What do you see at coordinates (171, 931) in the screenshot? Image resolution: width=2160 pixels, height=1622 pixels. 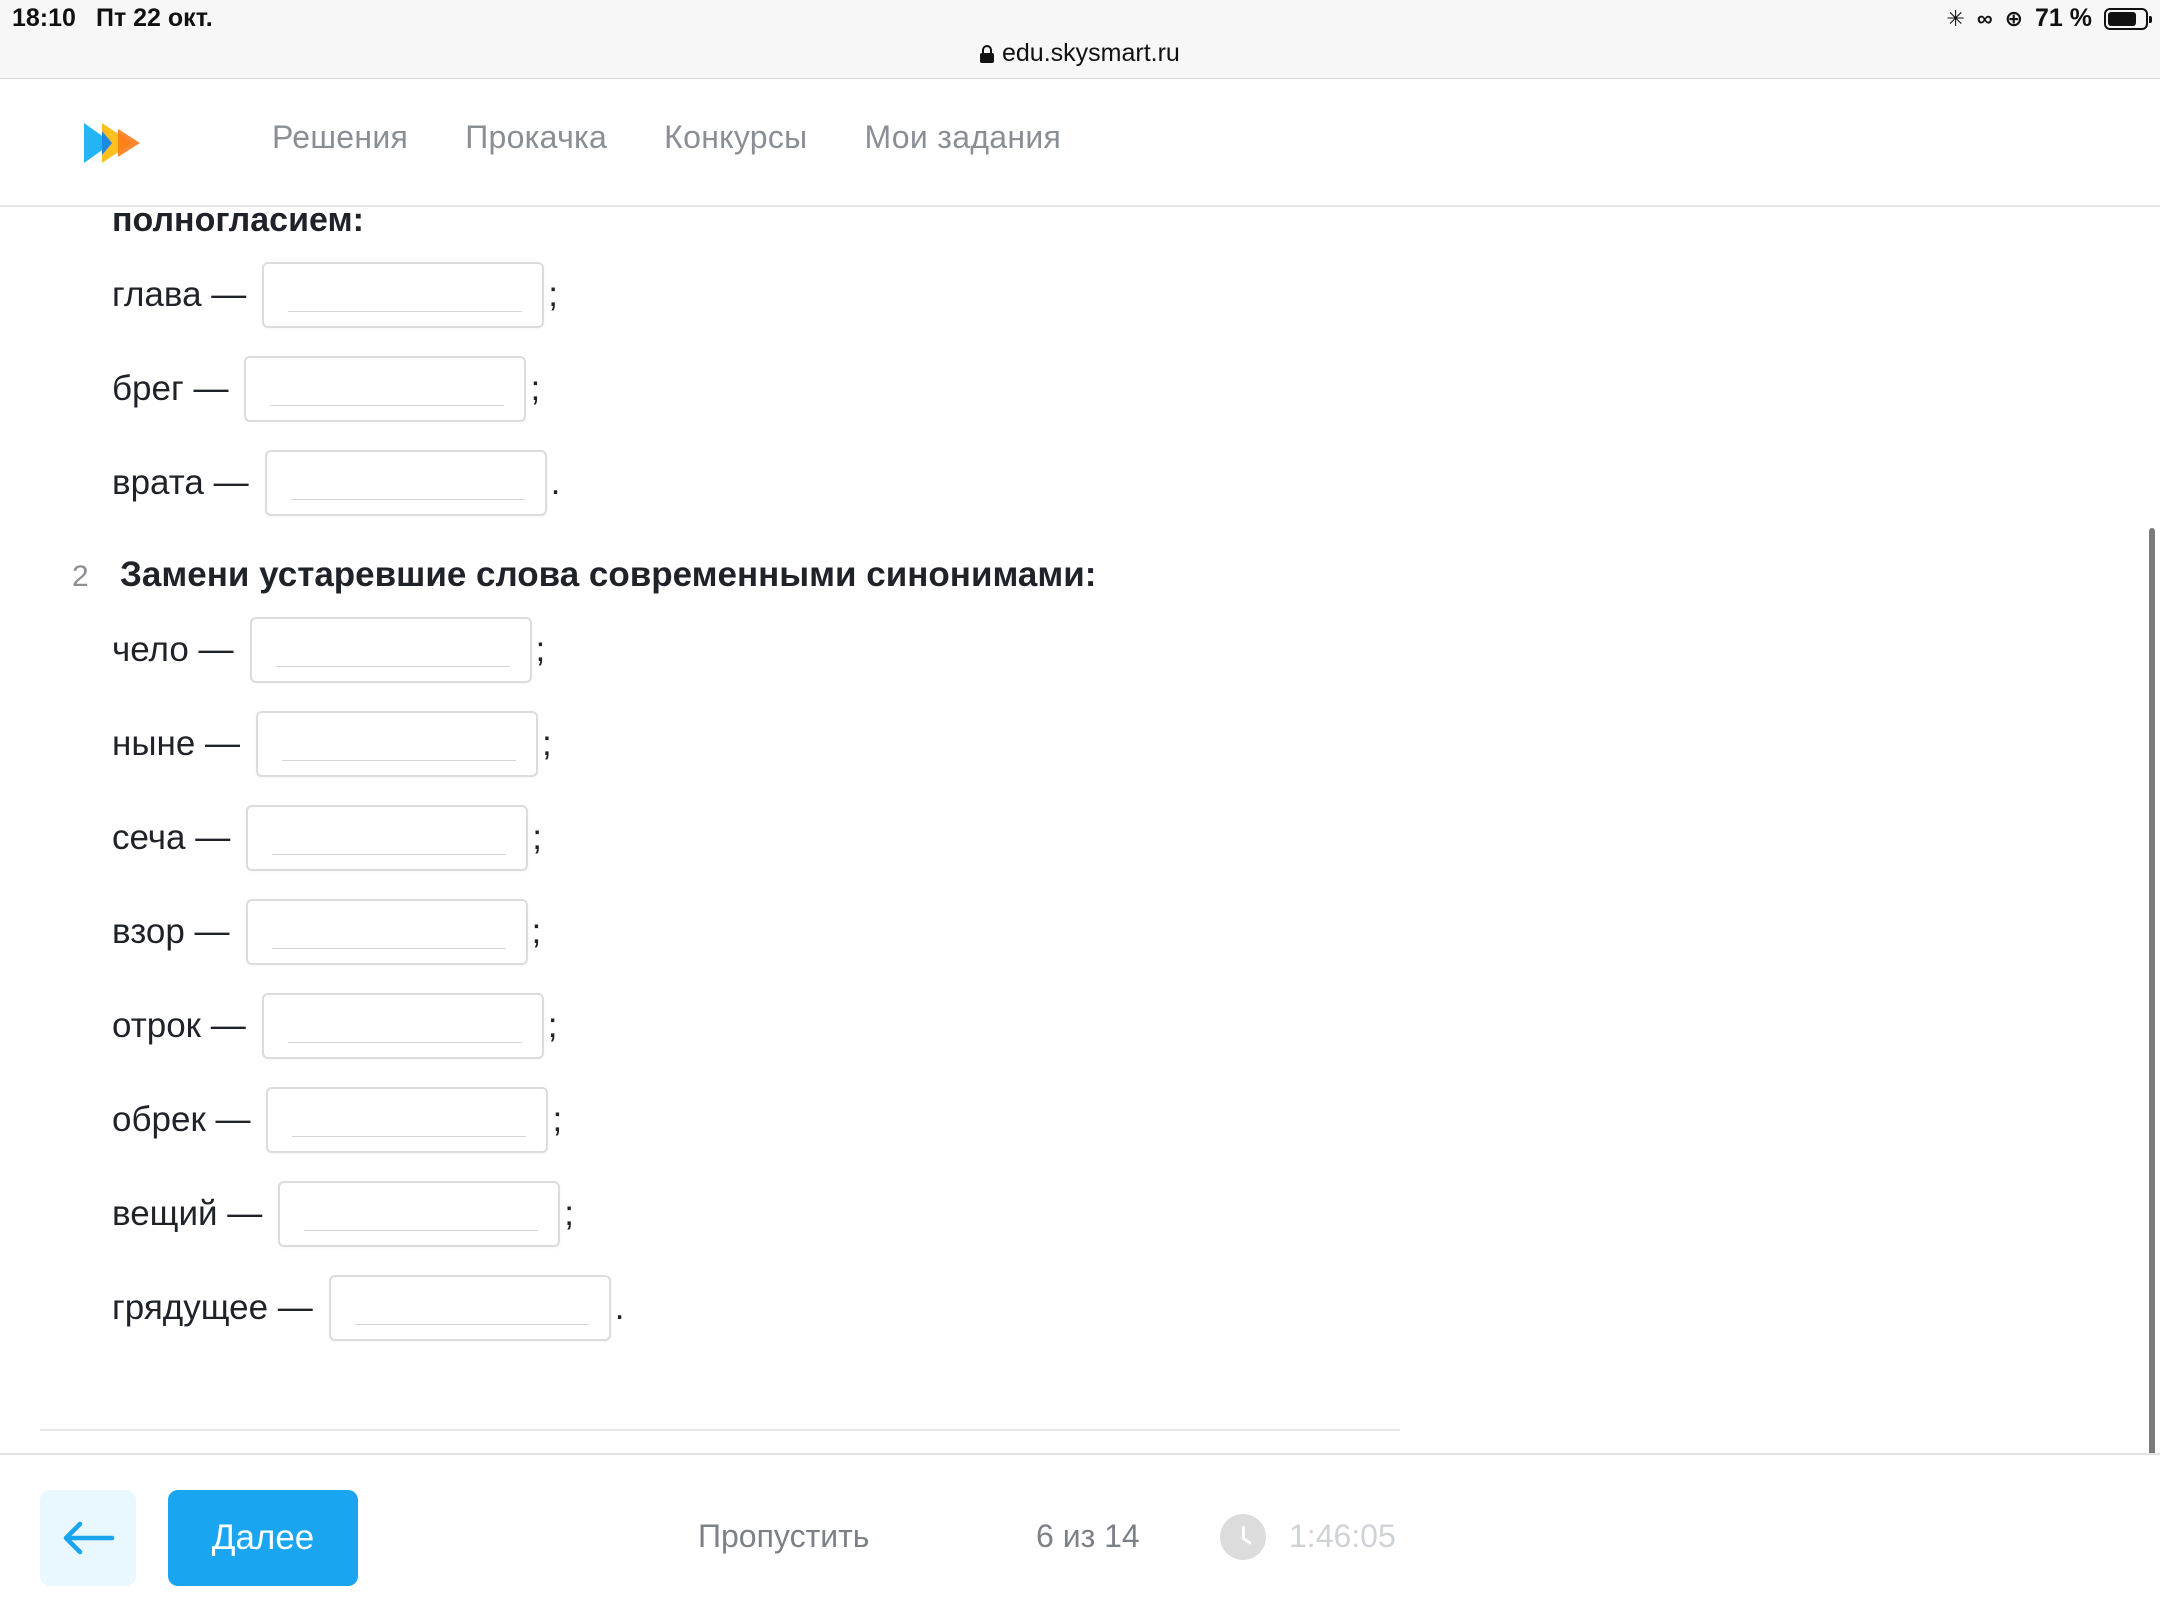 I see `row-word: взор —` at bounding box center [171, 931].